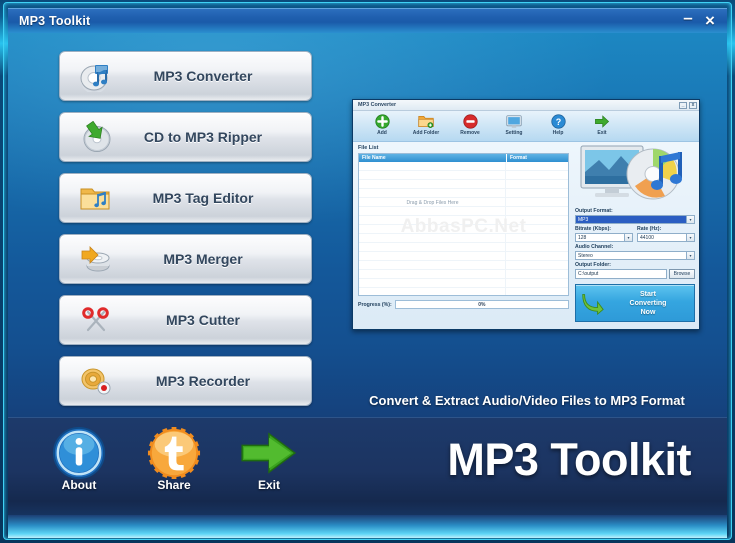 The width and height of the screenshot is (735, 543). Describe the element at coordinates (526, 105) in the screenshot. I see `preview-title-bar: MP3 Converter _ x` at that location.